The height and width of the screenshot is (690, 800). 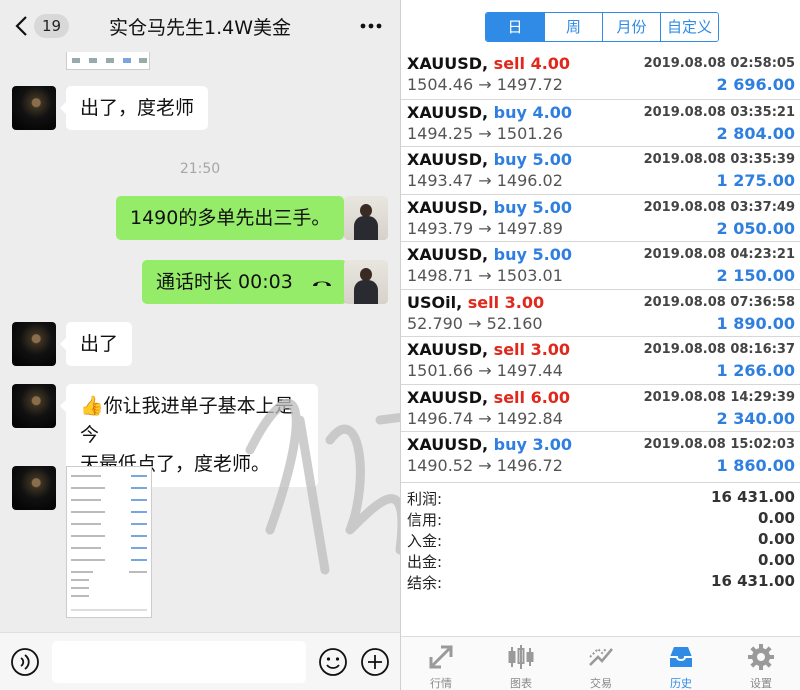 What do you see at coordinates (601, 683) in the screenshot?
I see `nav-label: 交易` at bounding box center [601, 683].